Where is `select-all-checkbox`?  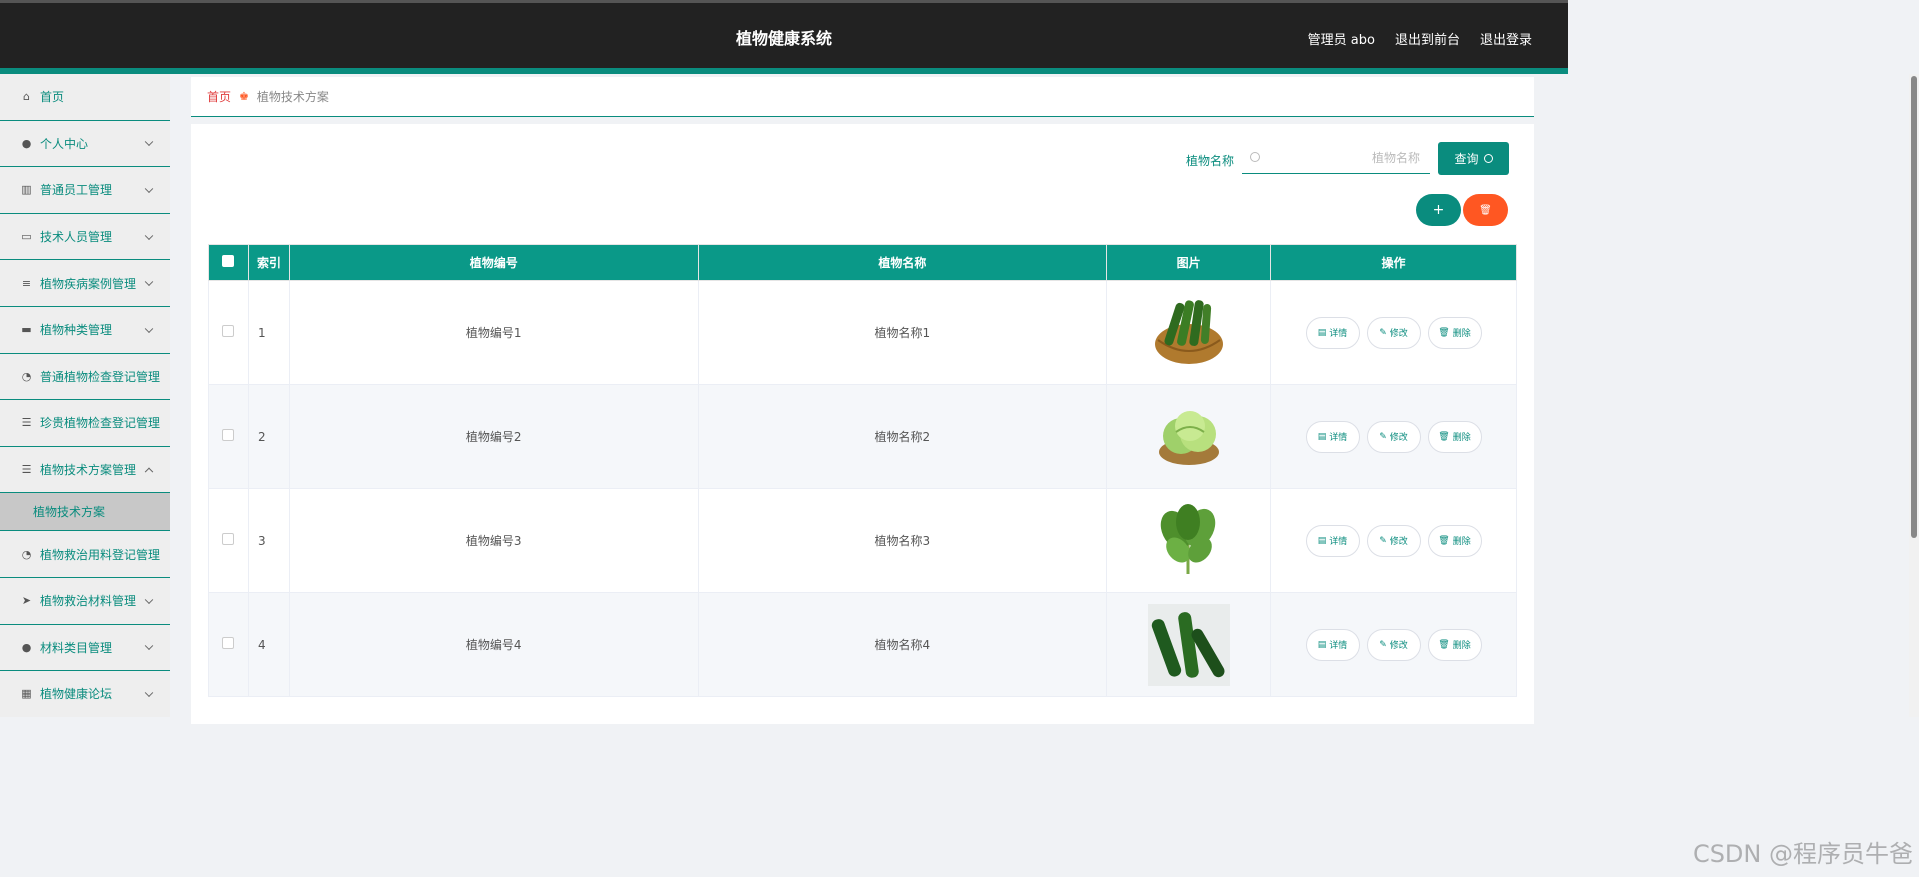
select-all-checkbox is located at coordinates (228, 261).